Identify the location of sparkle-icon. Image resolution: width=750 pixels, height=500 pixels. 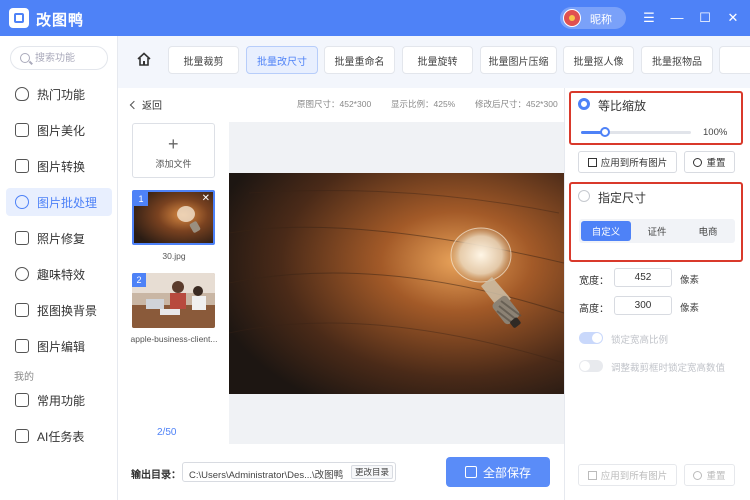
(22, 274).